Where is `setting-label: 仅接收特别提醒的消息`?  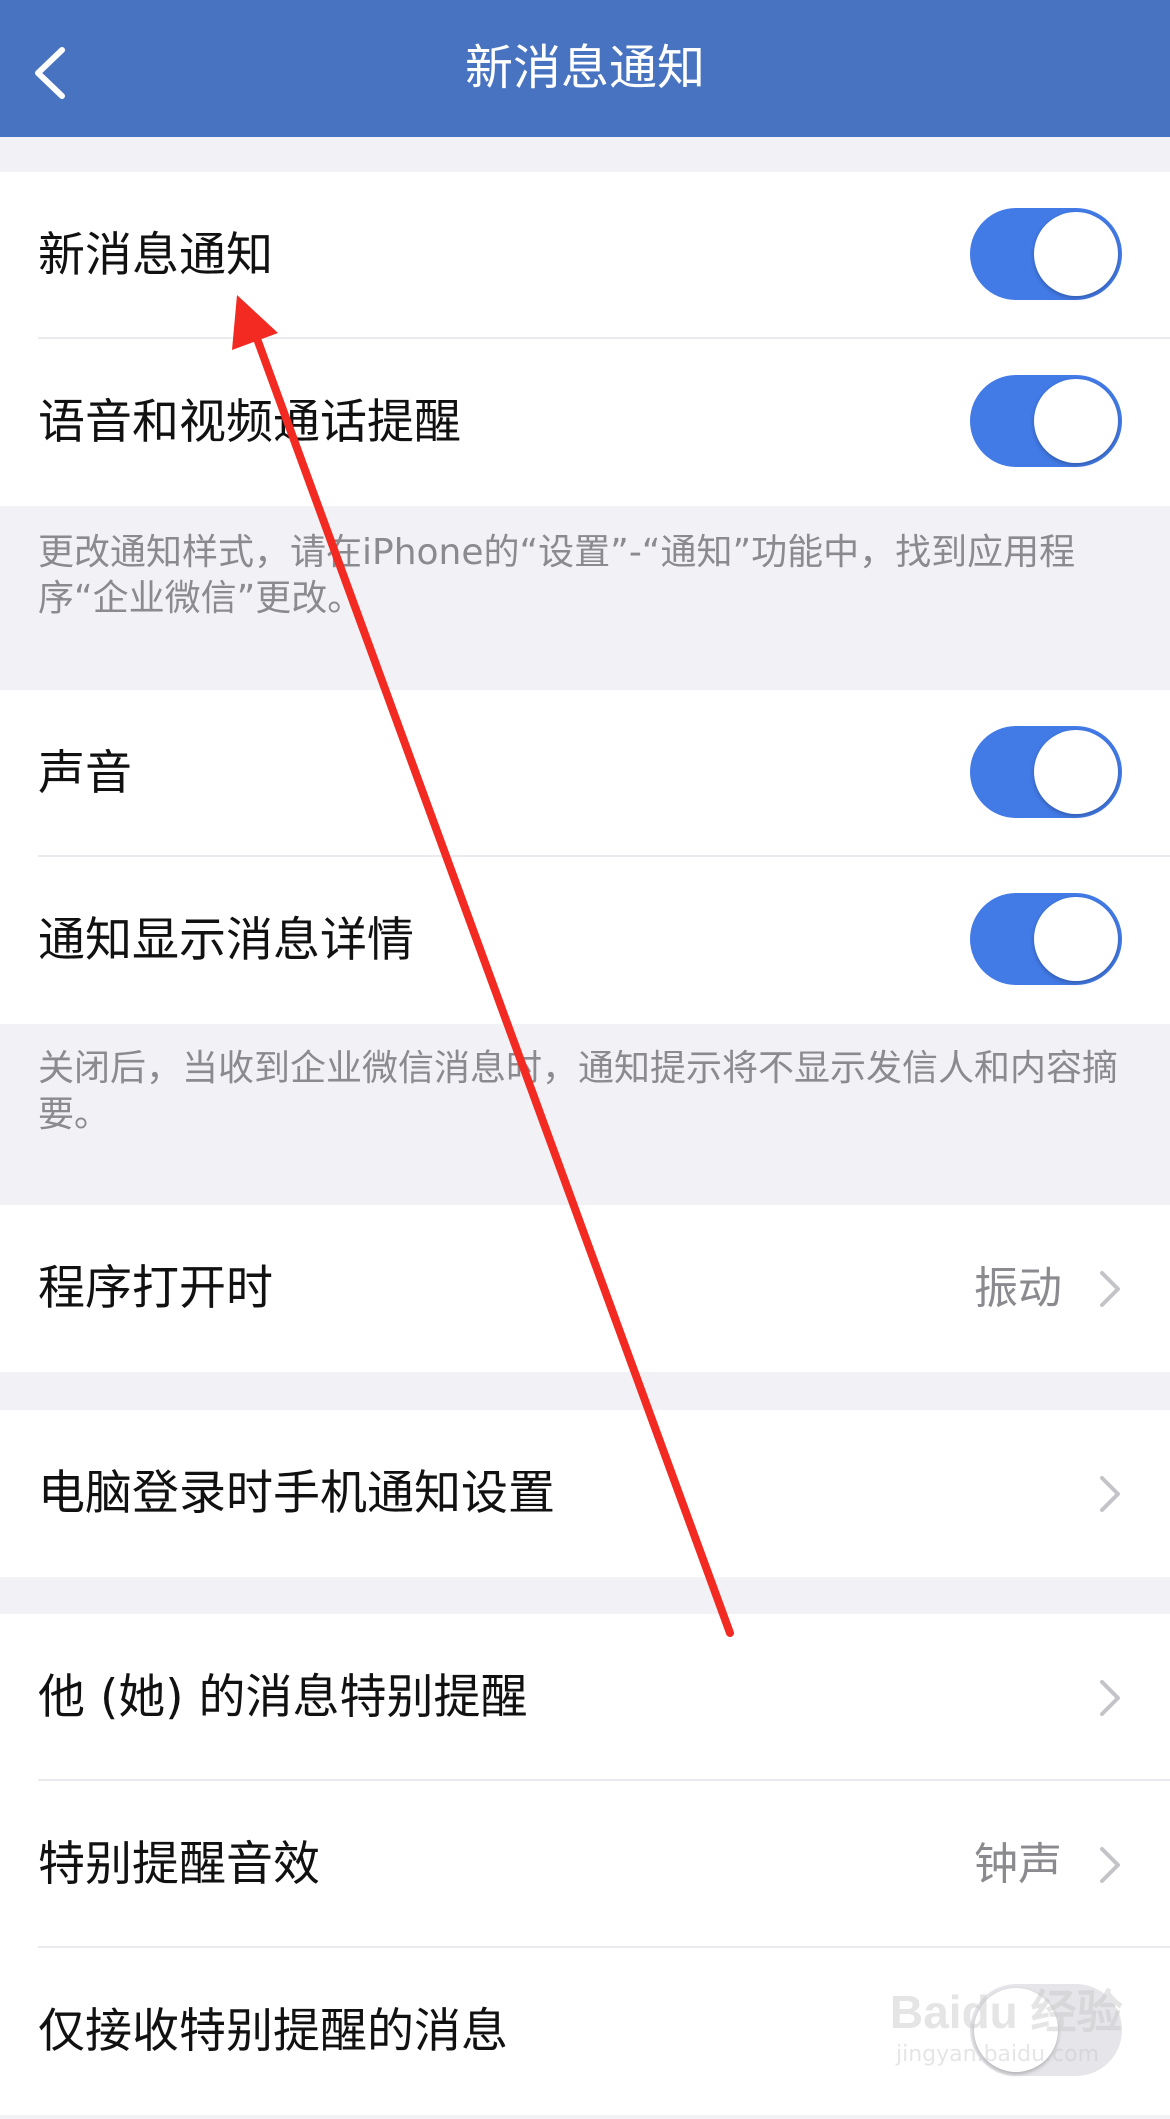
setting-label: 仅接收特别提醒的消息 is located at coordinates (273, 2031).